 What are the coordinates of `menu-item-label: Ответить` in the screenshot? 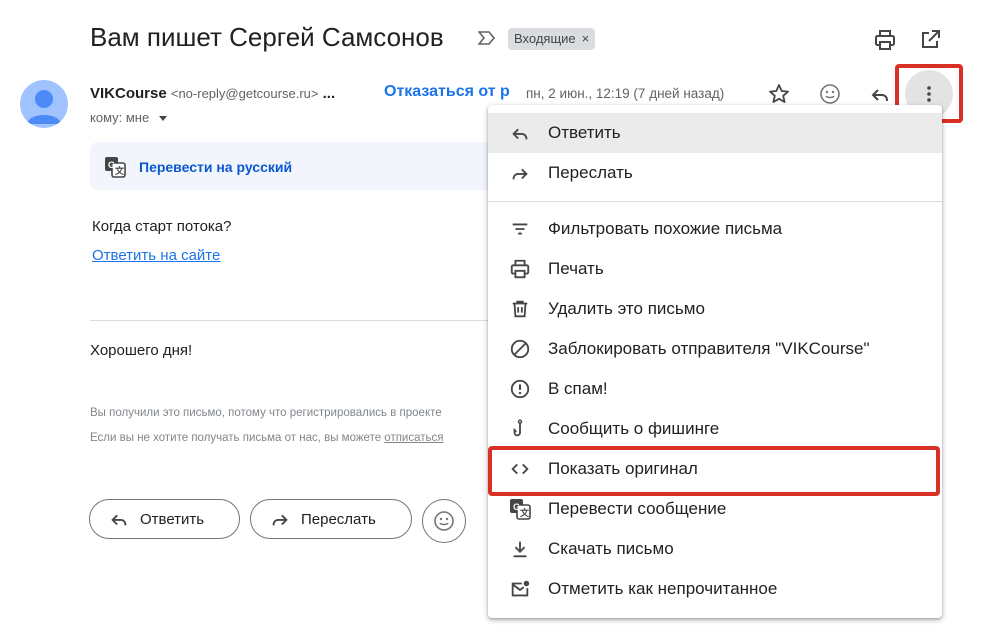 It's located at (584, 132).